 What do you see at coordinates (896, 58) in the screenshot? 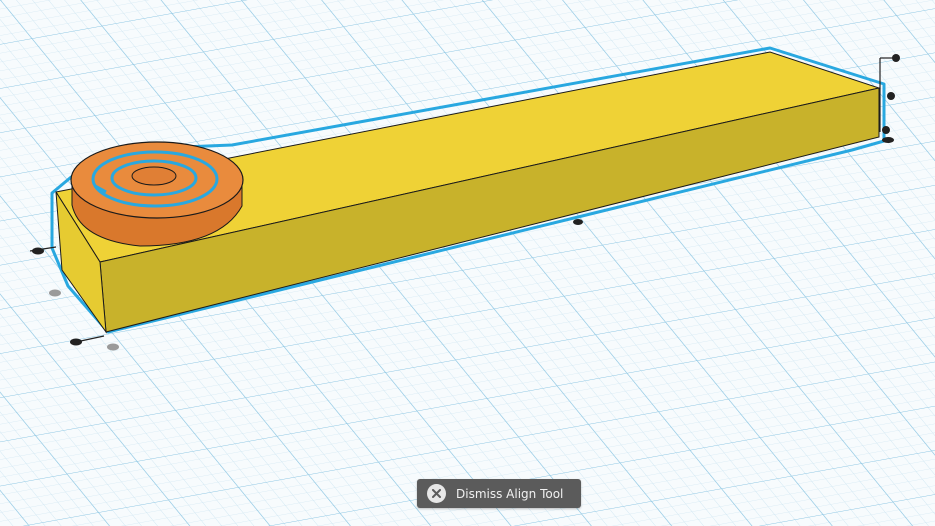
I see `align-handle-top` at bounding box center [896, 58].